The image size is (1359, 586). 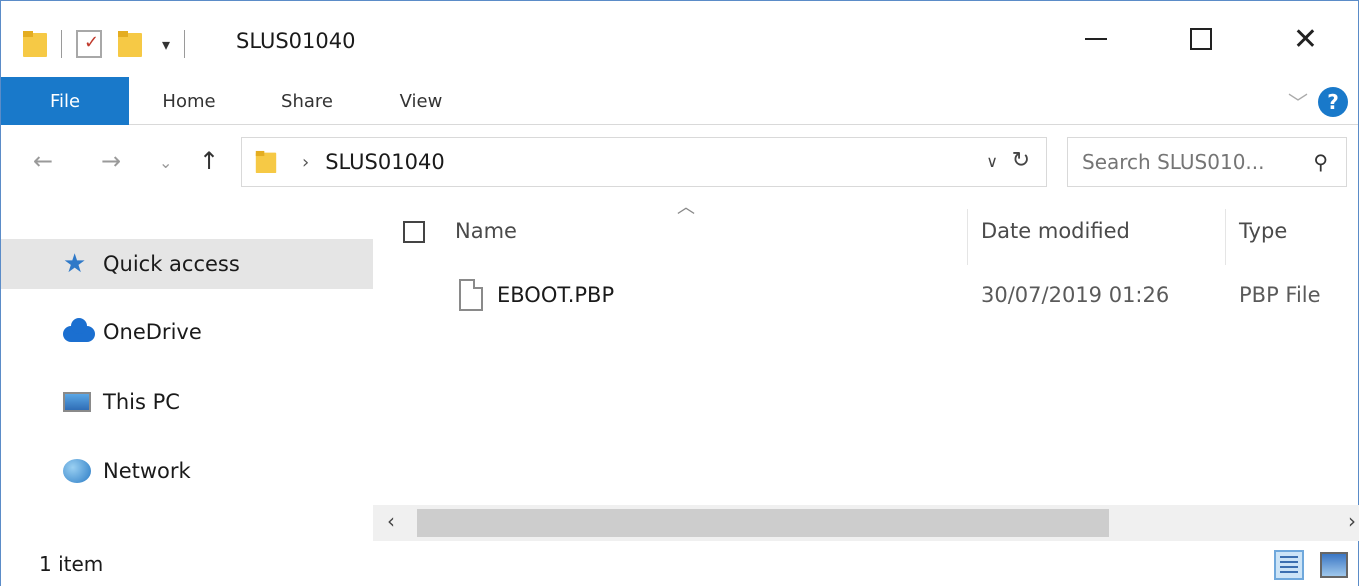 I want to click on expand-ribbon-chevron-icon: ﹀, so click(x=1298, y=101).